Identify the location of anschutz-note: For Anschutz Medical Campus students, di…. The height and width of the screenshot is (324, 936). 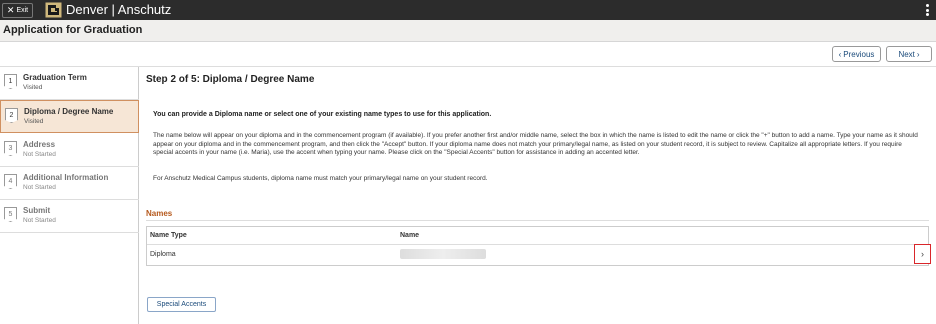
(320, 178).